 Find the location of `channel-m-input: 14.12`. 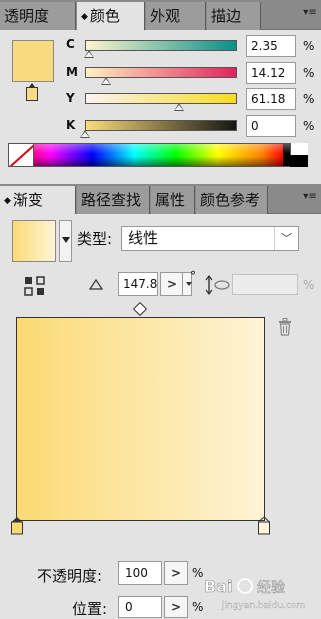

channel-m-input: 14.12 is located at coordinates (271, 73).